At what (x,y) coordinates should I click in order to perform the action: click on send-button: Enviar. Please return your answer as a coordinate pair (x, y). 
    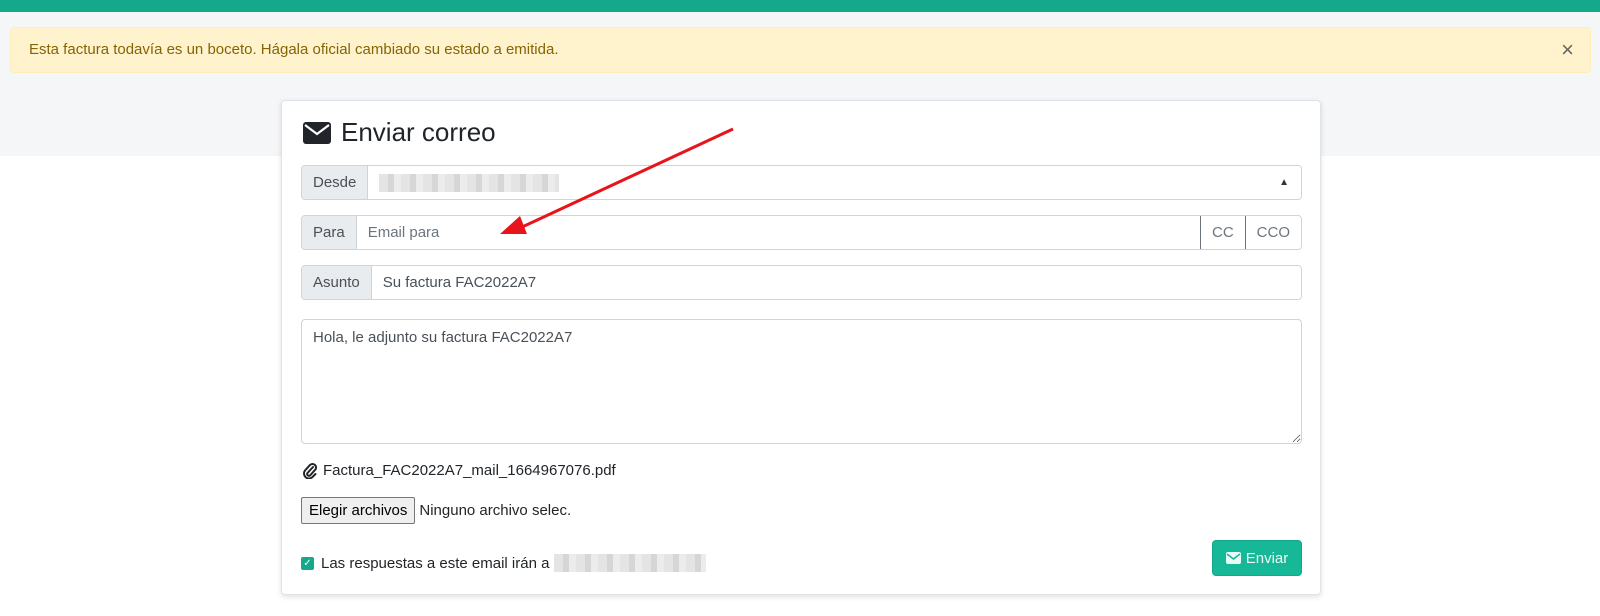
    Looking at the image, I should click on (1257, 558).